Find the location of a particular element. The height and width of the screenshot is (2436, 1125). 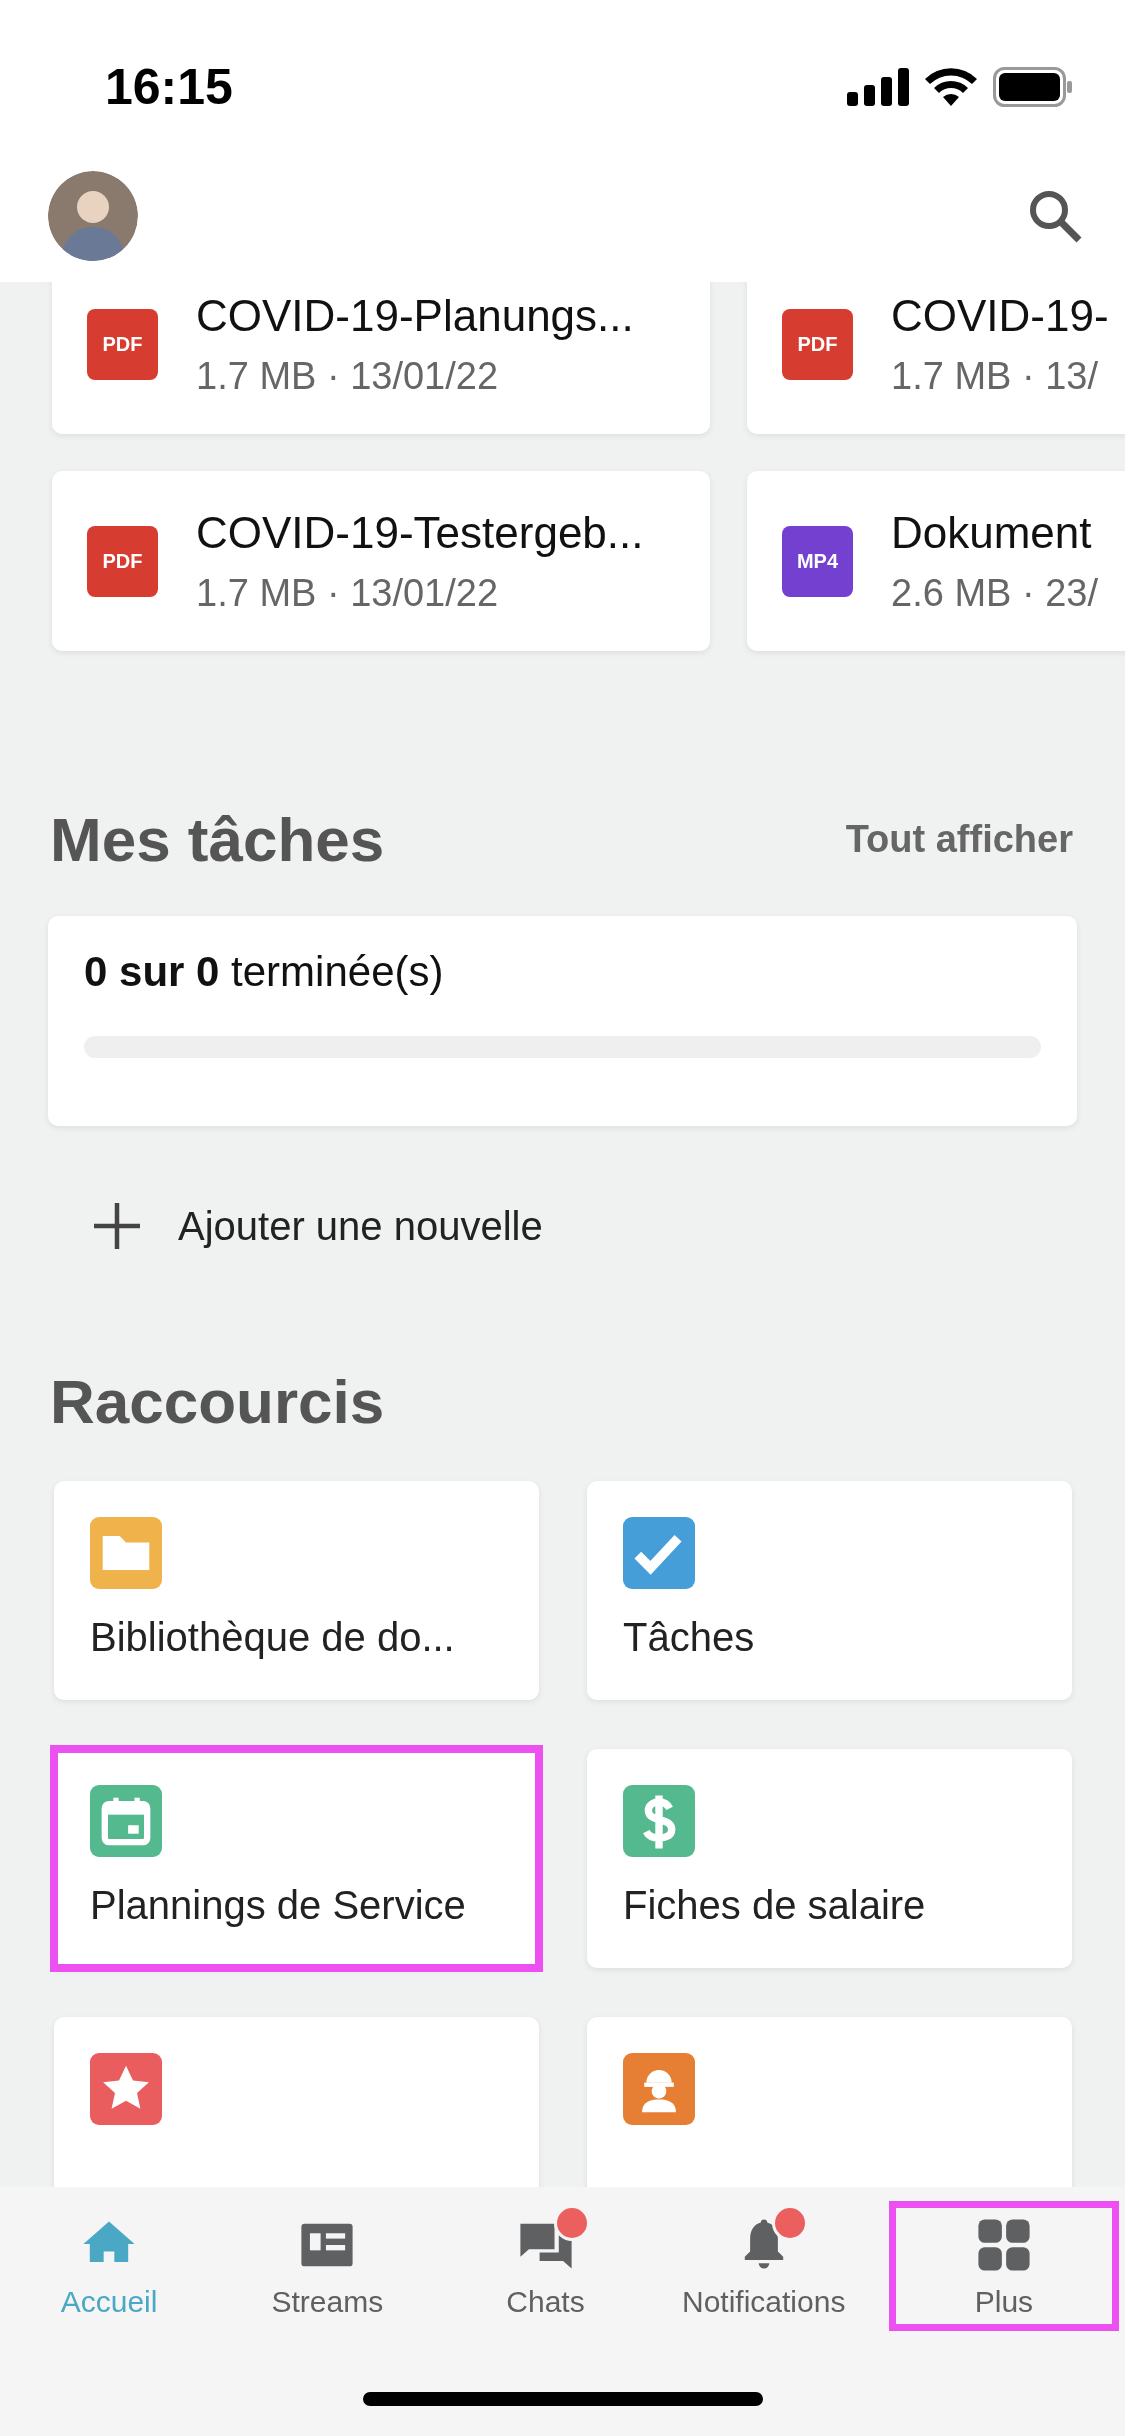

file-card: PDF COVID-19-Testergeb... 1.7 MB · 13/01/22 is located at coordinates (381, 561).